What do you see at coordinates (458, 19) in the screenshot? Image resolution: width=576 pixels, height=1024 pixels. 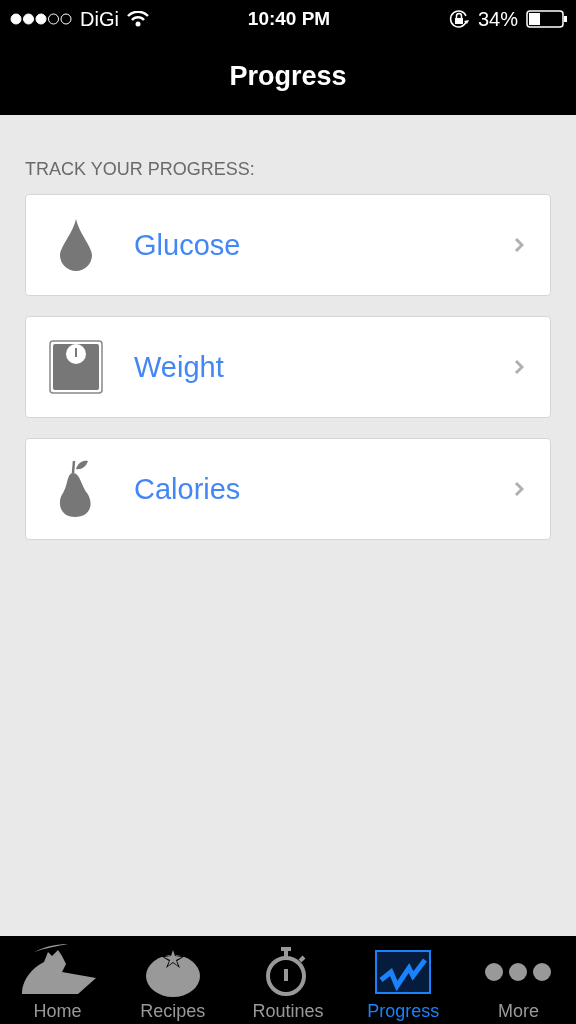 I see `rotation-lock-icon` at bounding box center [458, 19].